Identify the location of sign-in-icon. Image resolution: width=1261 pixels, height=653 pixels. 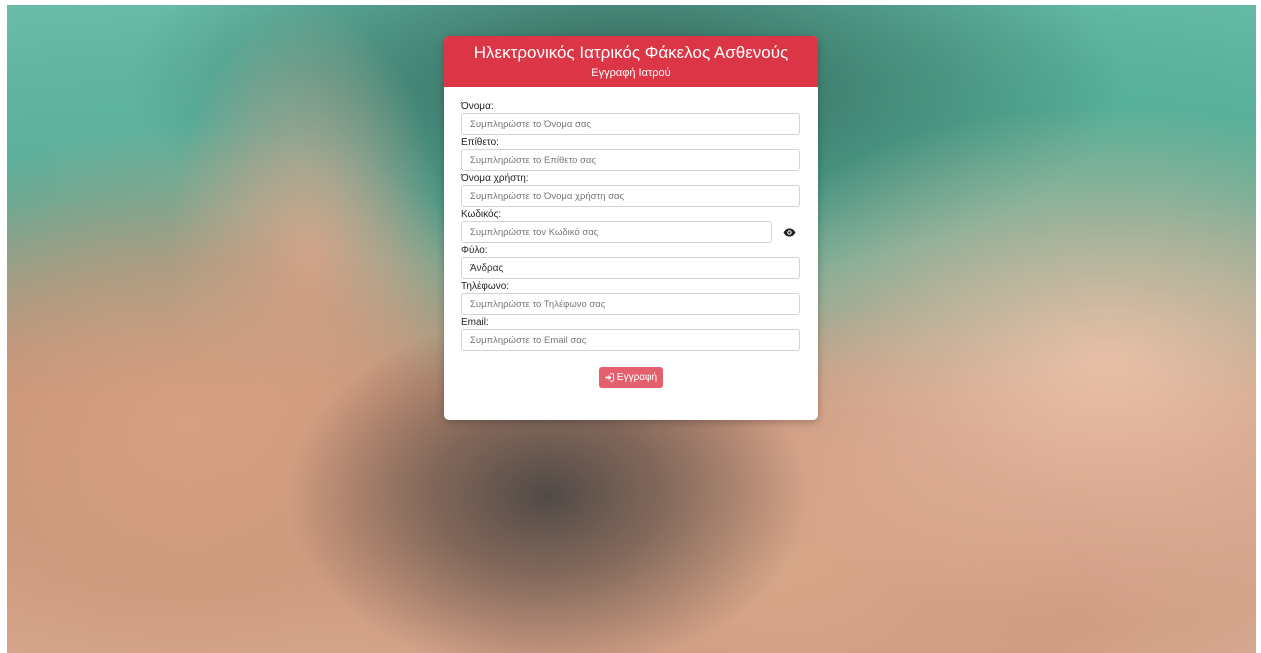
(609, 377).